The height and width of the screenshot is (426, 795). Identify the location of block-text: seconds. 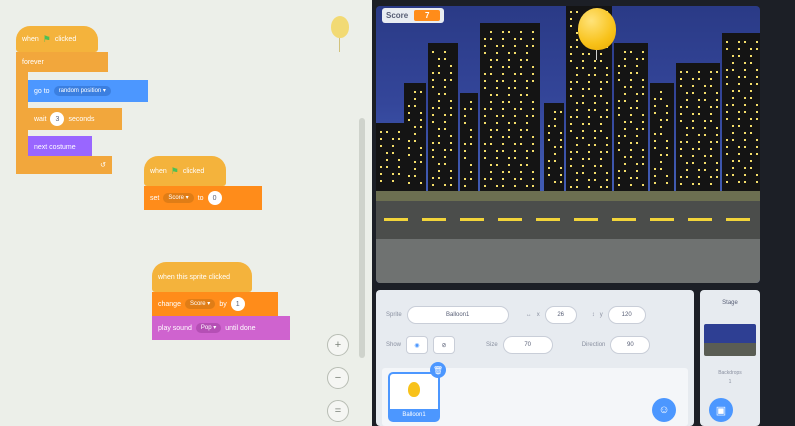
(81, 119).